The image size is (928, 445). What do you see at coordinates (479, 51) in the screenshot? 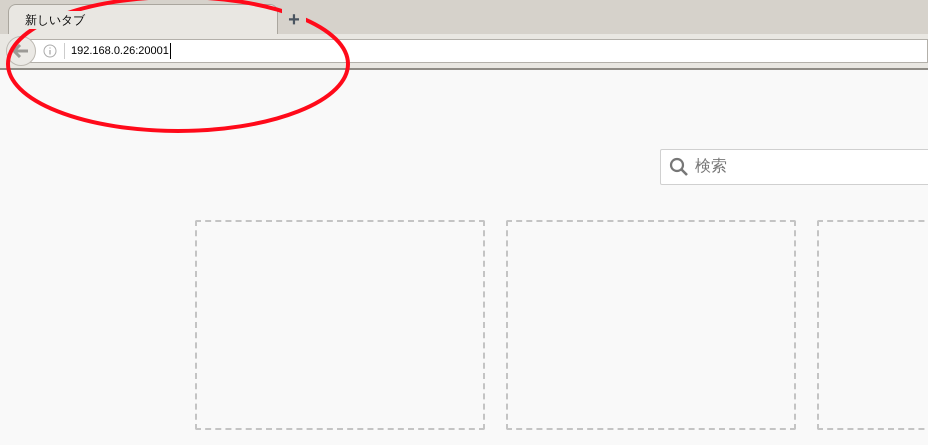
I see `address-bar: 192.168.0.26:20001` at bounding box center [479, 51].